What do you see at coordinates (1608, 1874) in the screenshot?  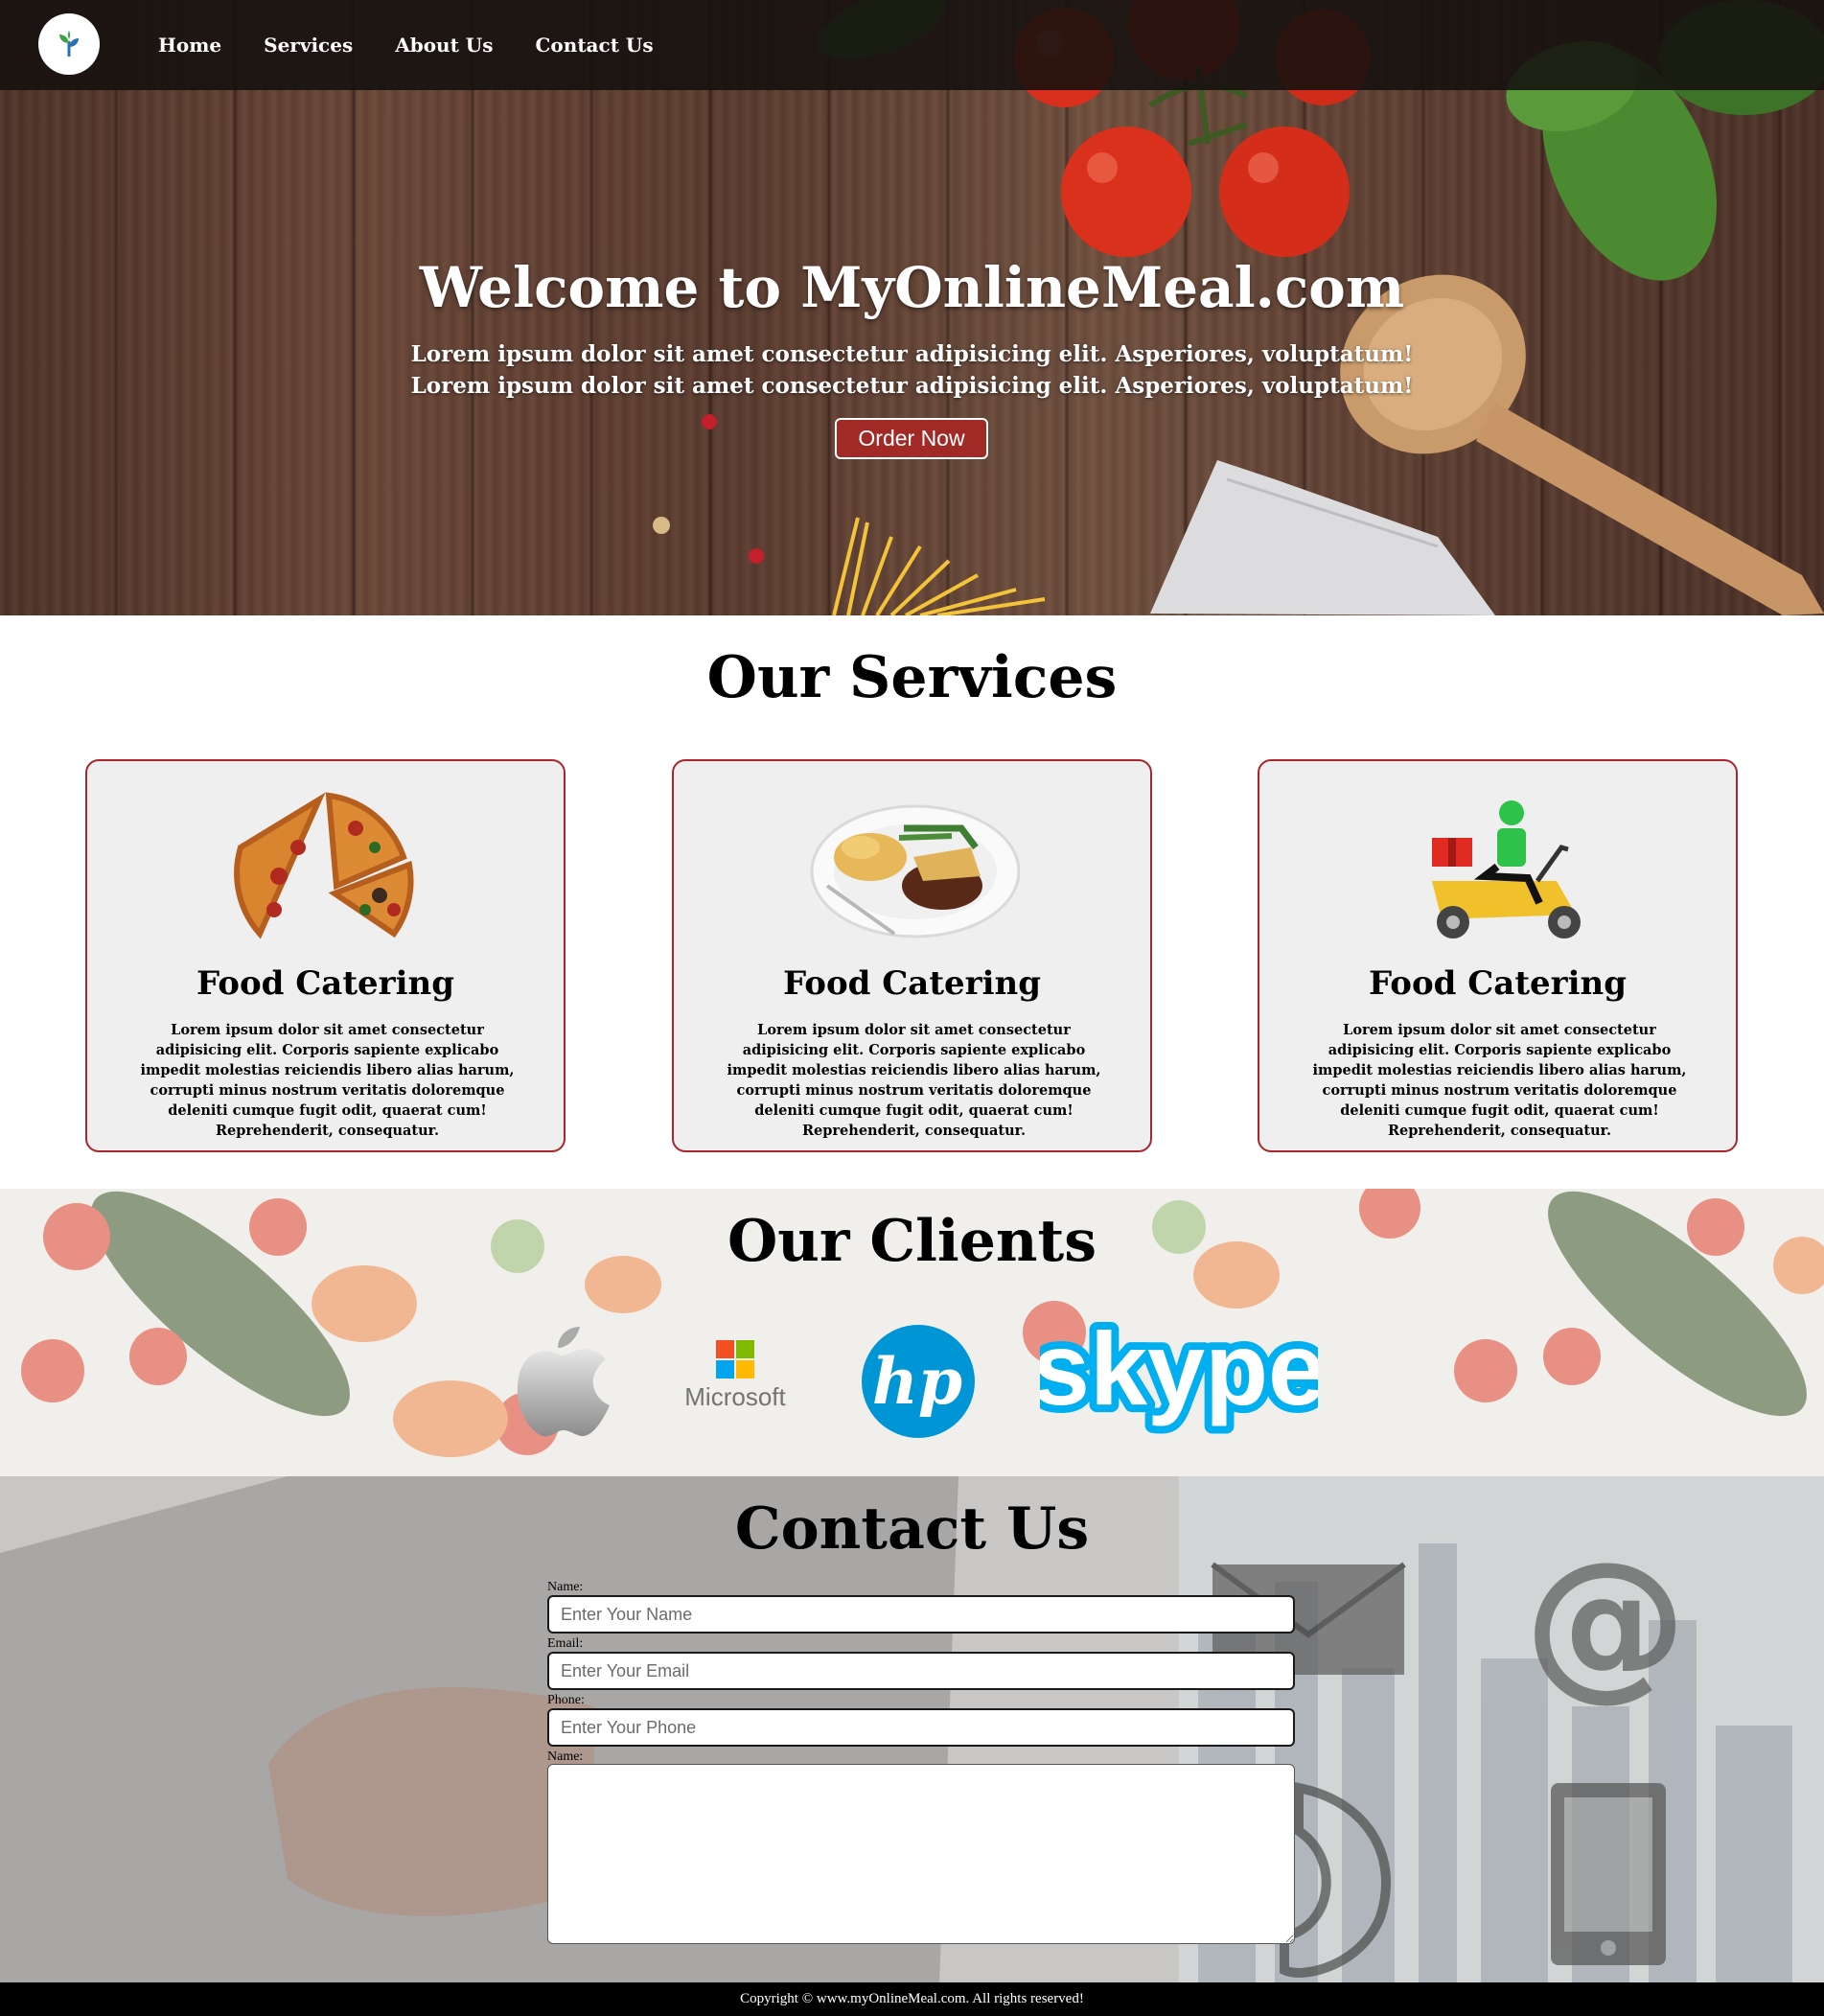 I see `tablet-icon` at bounding box center [1608, 1874].